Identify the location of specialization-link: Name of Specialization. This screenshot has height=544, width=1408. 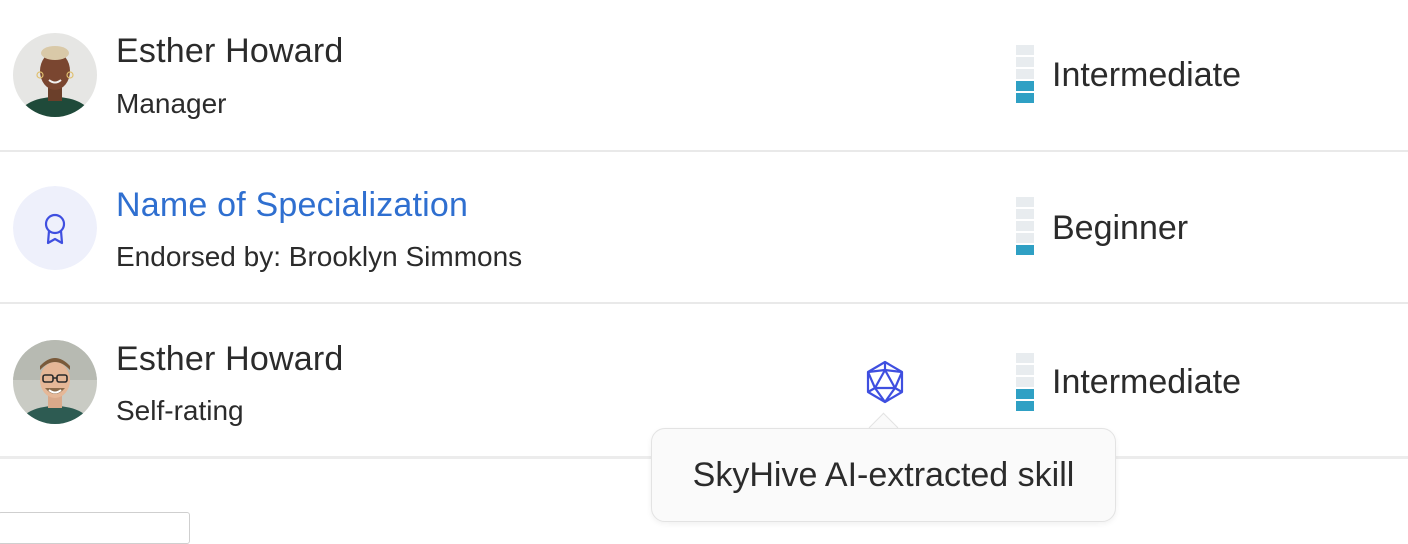
(292, 205).